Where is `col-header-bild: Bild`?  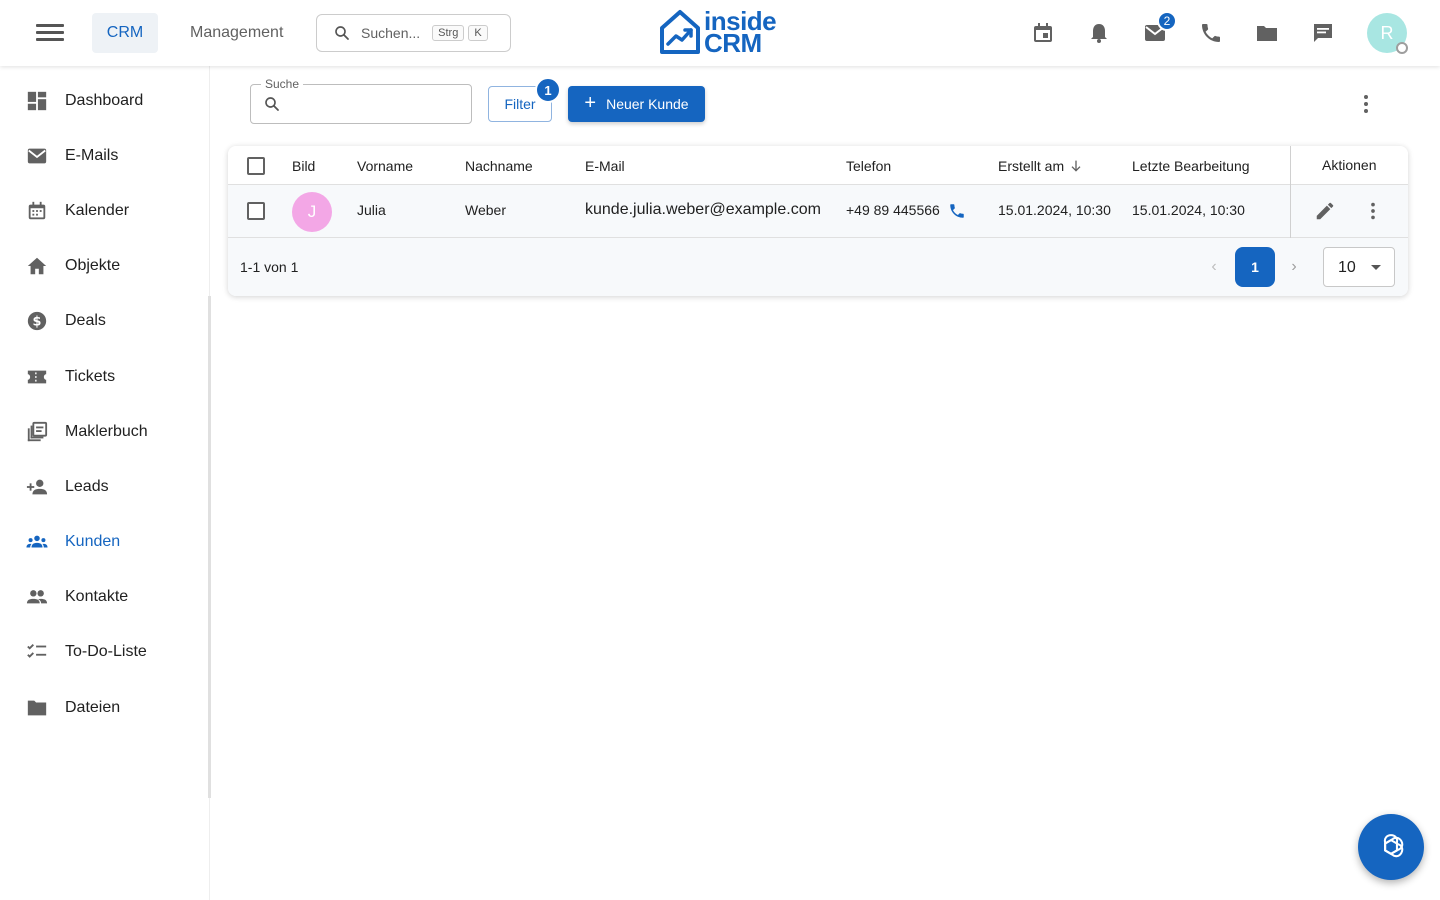 col-header-bild: Bild is located at coordinates (304, 166).